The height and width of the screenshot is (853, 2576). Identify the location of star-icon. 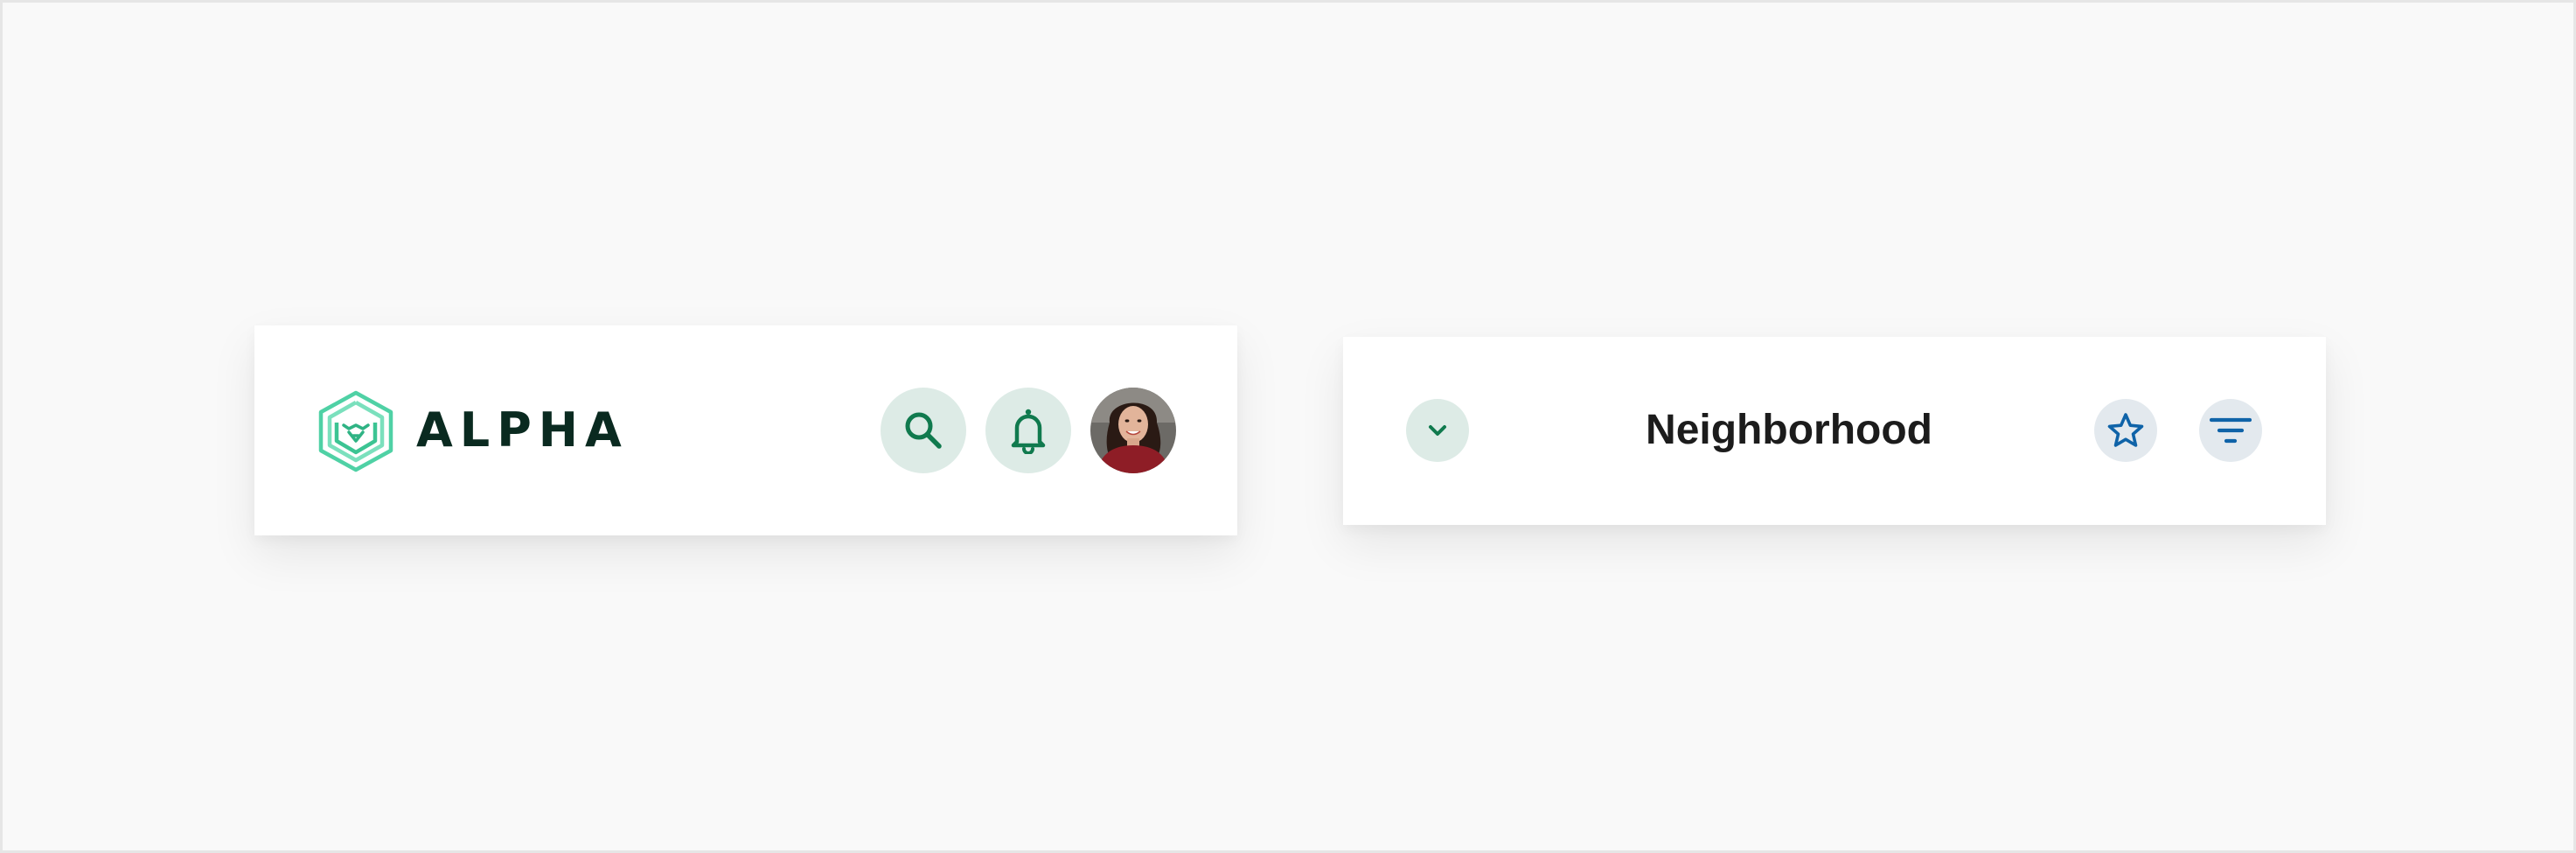
(2125, 430).